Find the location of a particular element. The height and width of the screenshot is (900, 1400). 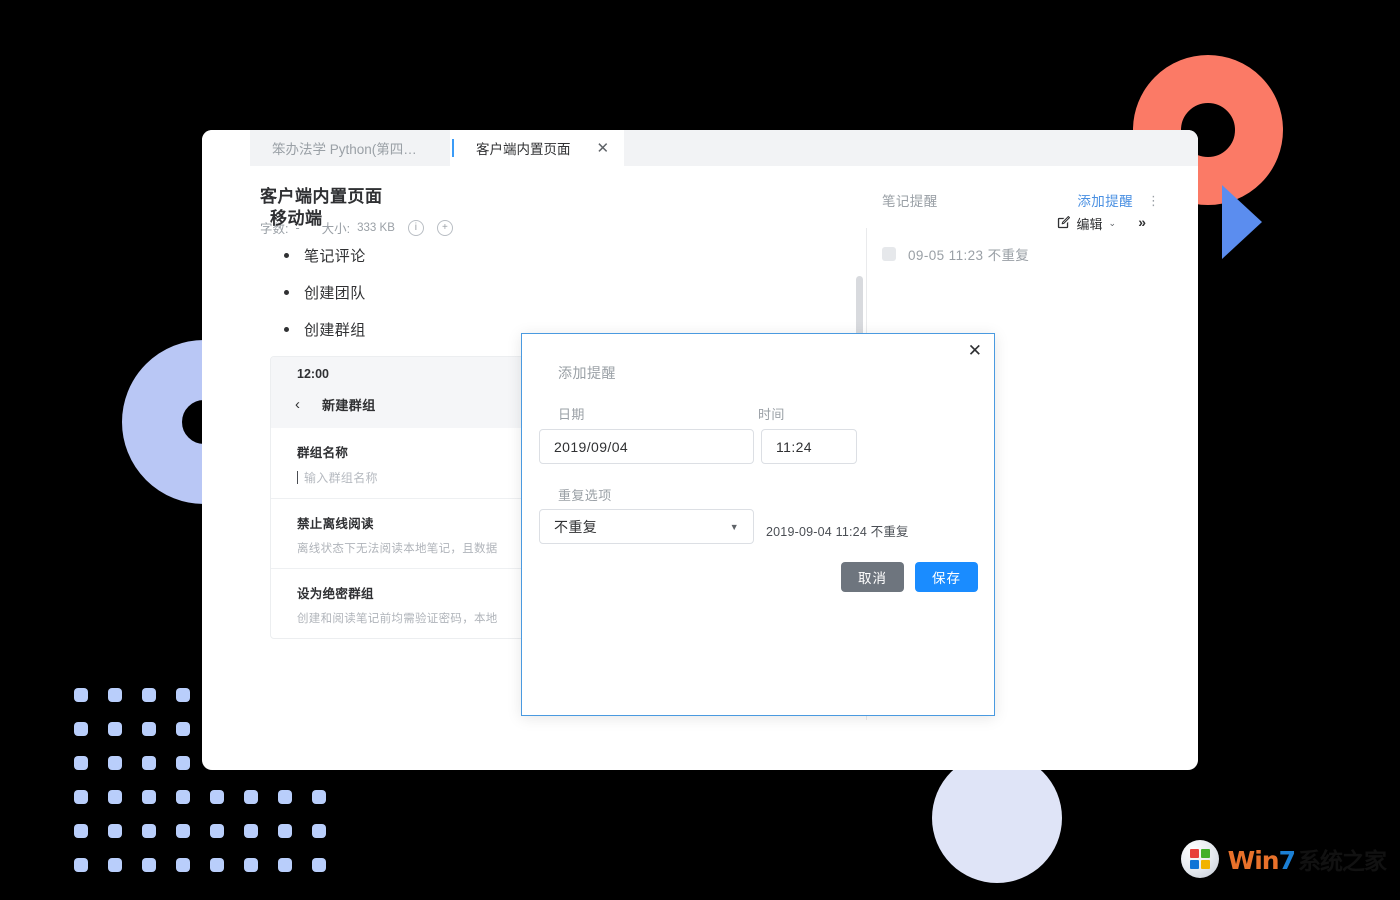

time-input: 11:24 is located at coordinates (809, 446).